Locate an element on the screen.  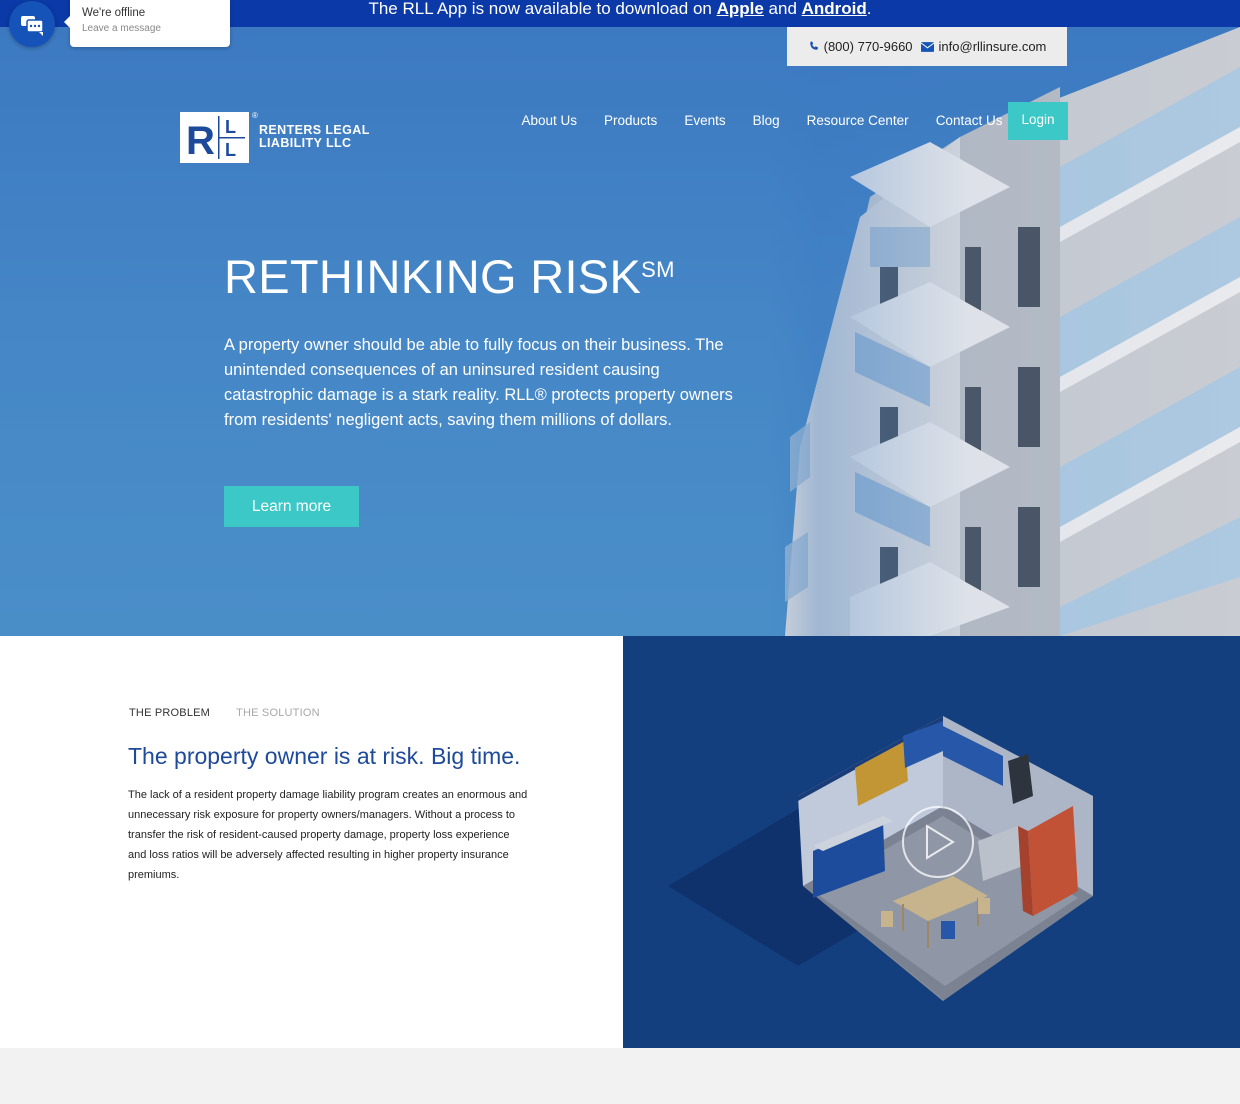
contact-box: (800) 770-9660 info@rllinsure.com is located at coordinates (927, 46).